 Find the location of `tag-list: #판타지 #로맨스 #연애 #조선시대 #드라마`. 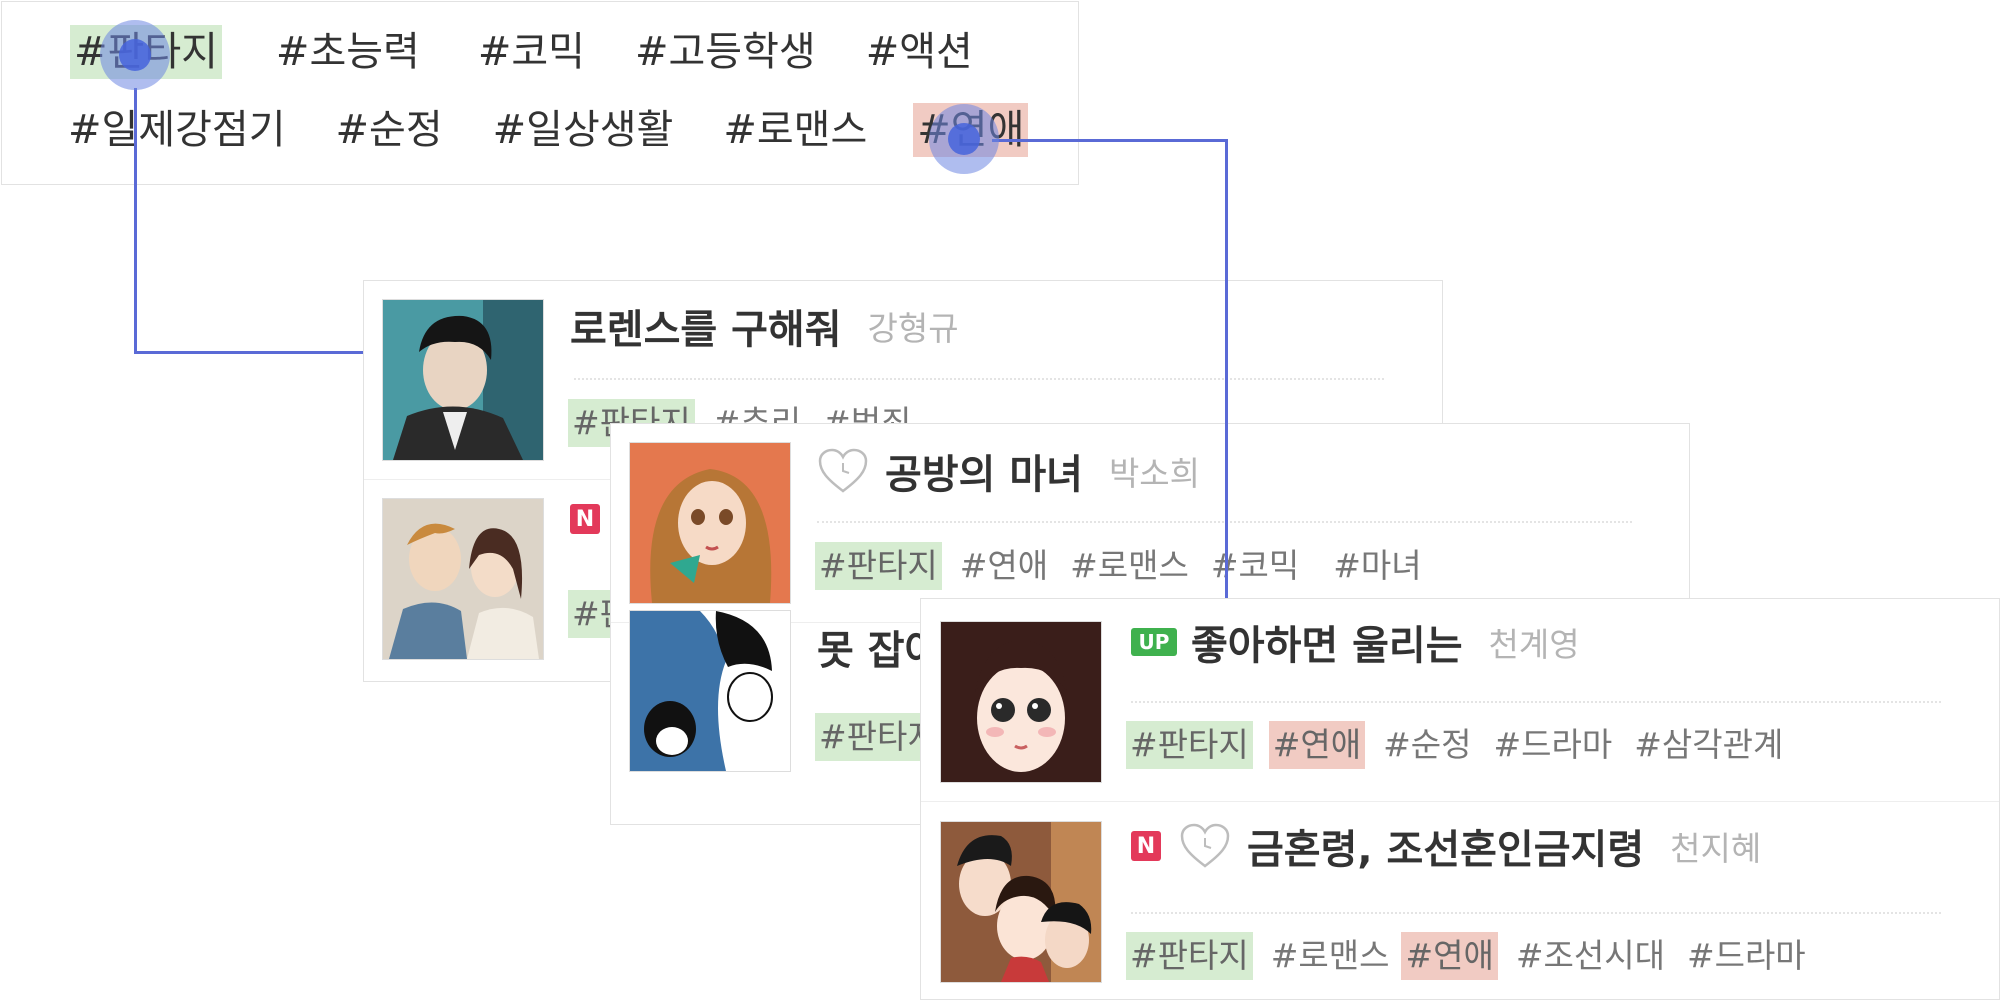

tag-list: #판타지 #로맨스 #연애 #조선시대 #드라마 is located at coordinates (1475, 956).